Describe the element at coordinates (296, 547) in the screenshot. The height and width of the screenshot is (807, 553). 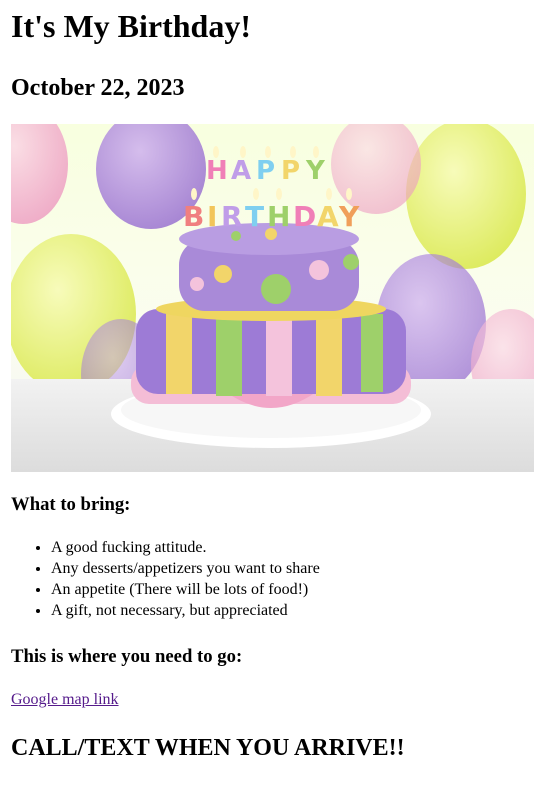
I see `list-item: A good fucking attitude.` at that location.